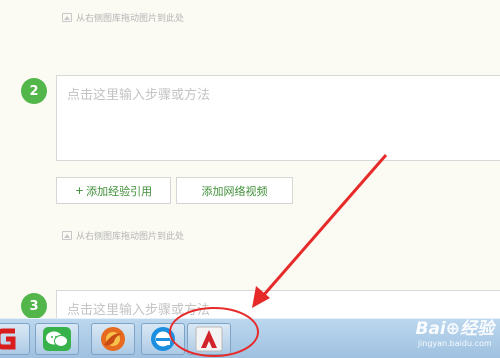 Image resolution: width=500 pixels, height=358 pixels. I want to click on ie-browser-icon, so click(163, 339).